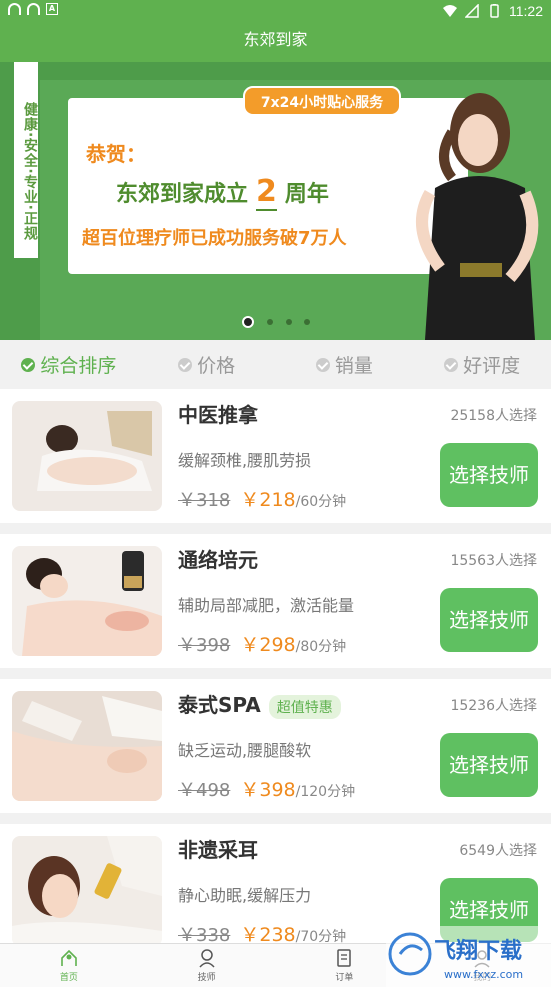 Image resolution: width=551 pixels, height=987 pixels. I want to click on nav-orders-label: 订单, so click(344, 978).